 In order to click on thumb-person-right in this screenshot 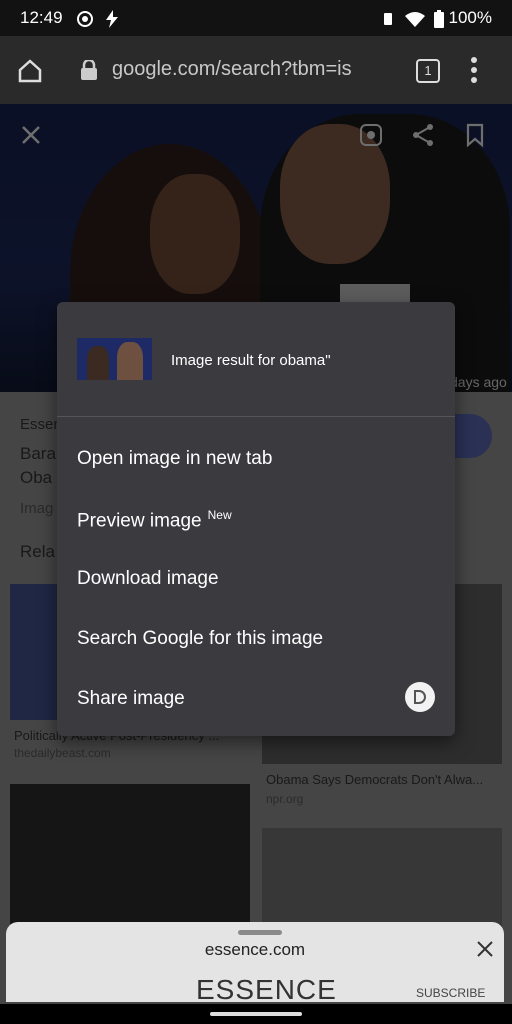, I will do `click(130, 361)`.